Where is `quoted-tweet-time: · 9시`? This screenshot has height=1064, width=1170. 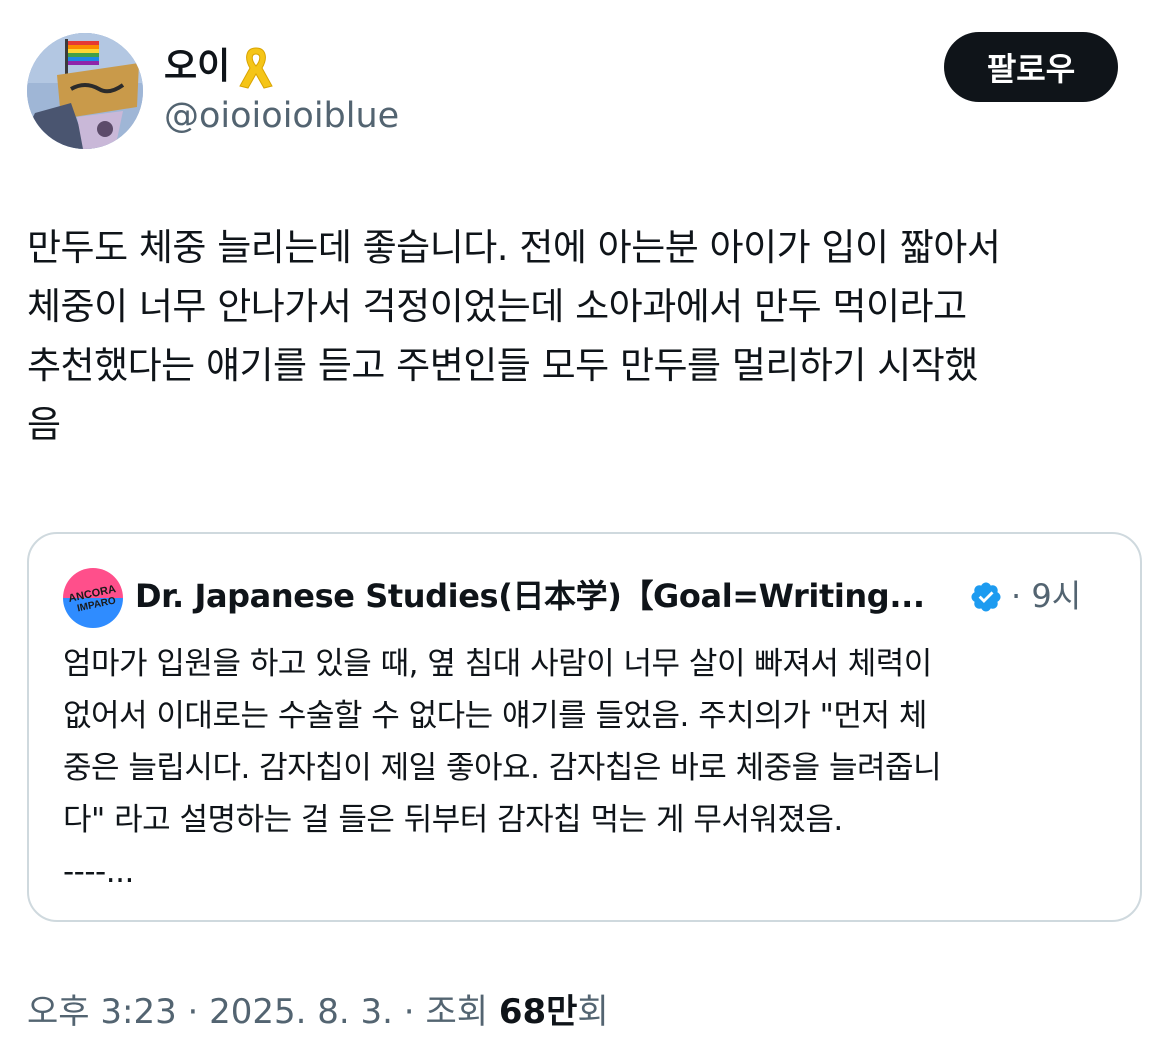 quoted-tweet-time: · 9시 is located at coordinates (1046, 596).